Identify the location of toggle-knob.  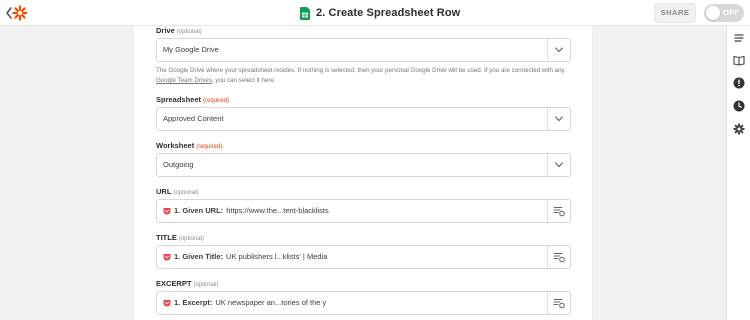
(713, 13).